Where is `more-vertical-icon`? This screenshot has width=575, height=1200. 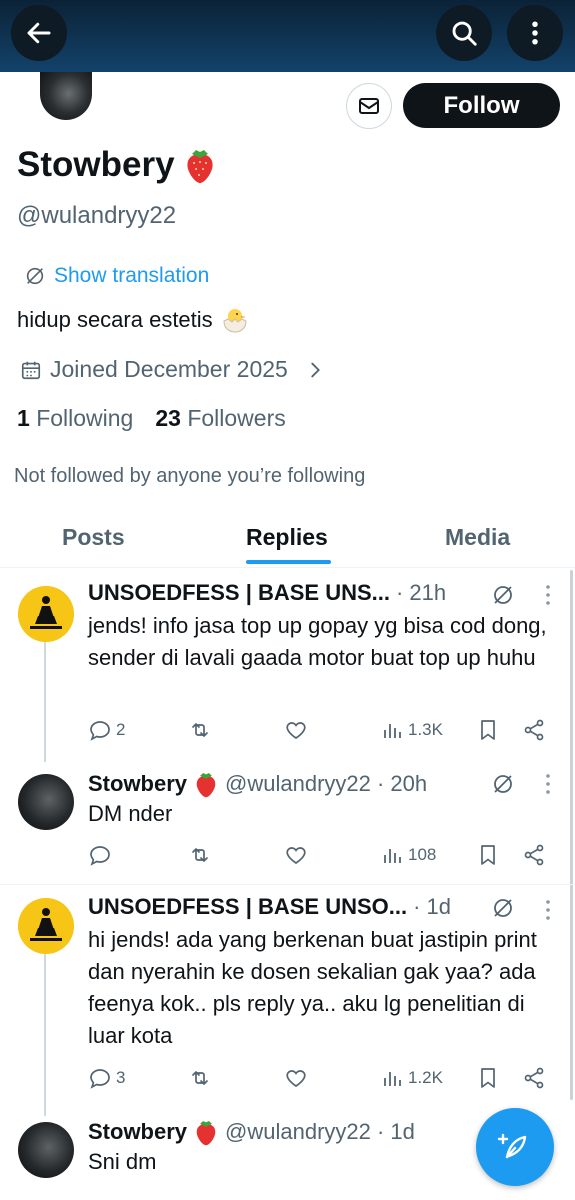 more-vertical-icon is located at coordinates (535, 33).